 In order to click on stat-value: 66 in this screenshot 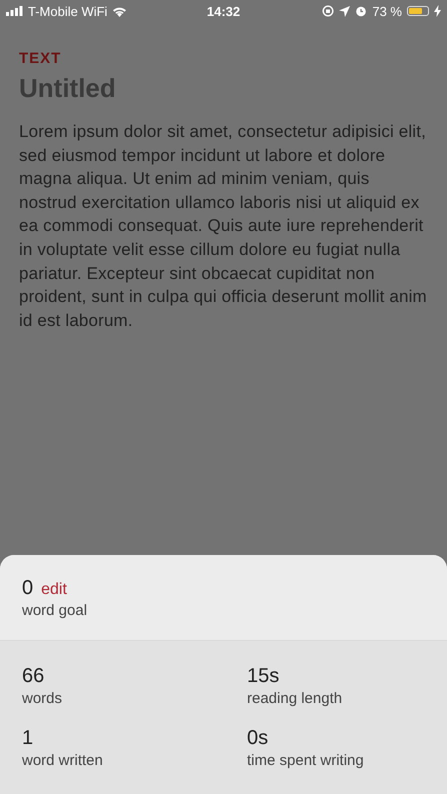, I will do `click(34, 676)`.